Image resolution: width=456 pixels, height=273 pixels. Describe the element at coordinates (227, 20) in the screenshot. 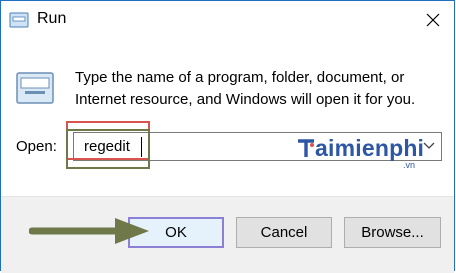

I see `title-bar: Run` at that location.